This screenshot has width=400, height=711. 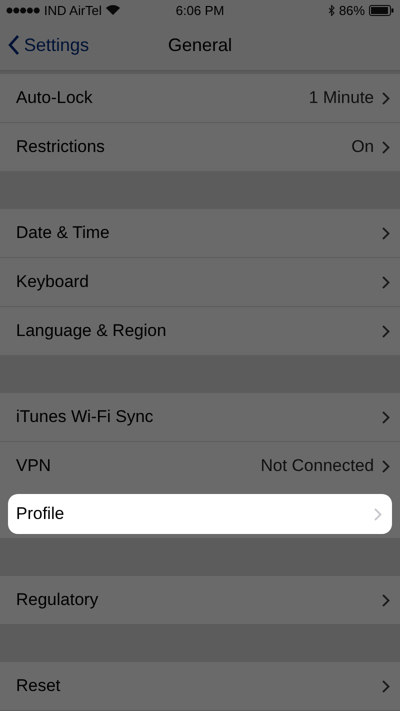 I want to click on row-label: Language & Region, so click(x=91, y=331).